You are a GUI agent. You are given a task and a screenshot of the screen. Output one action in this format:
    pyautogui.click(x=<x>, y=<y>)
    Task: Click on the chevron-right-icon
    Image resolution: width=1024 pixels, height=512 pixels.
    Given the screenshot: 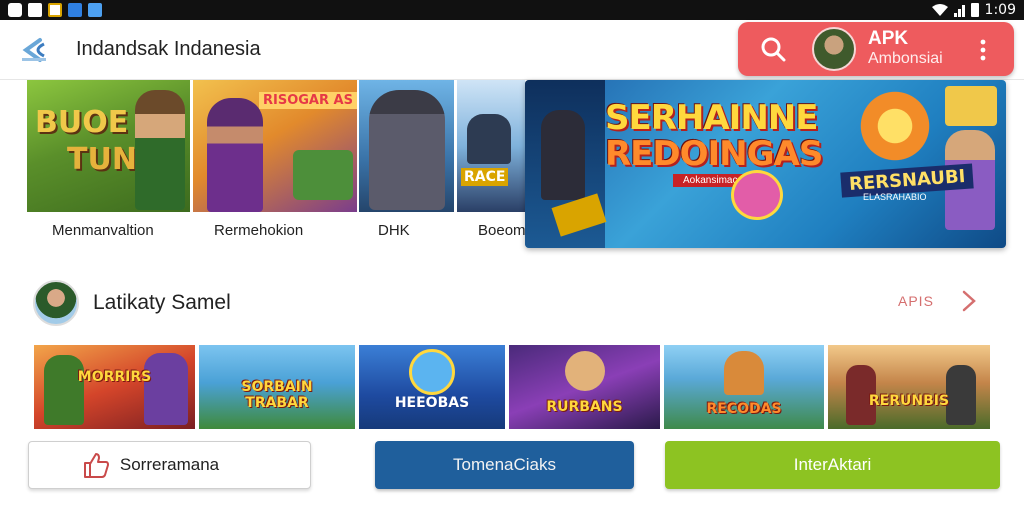 What is the action you would take?
    pyautogui.click(x=969, y=301)
    